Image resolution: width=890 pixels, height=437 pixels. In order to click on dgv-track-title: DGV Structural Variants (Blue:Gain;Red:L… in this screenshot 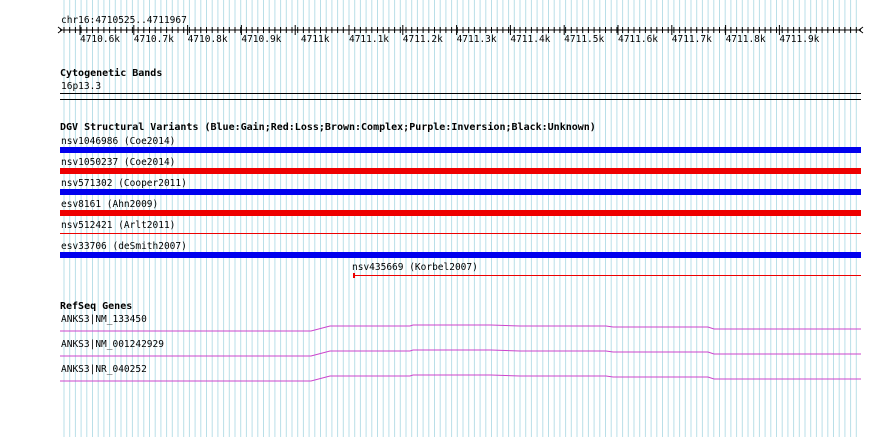, I will do `click(328, 127)`.